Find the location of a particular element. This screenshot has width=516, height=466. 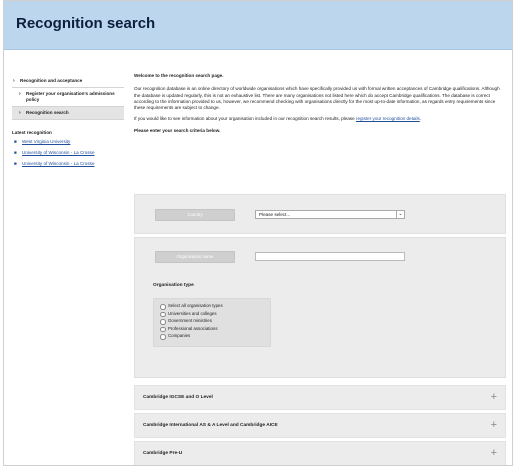

sidebar-item-recognition-acceptance: › Recognition and acceptance is located at coordinates (68, 81).